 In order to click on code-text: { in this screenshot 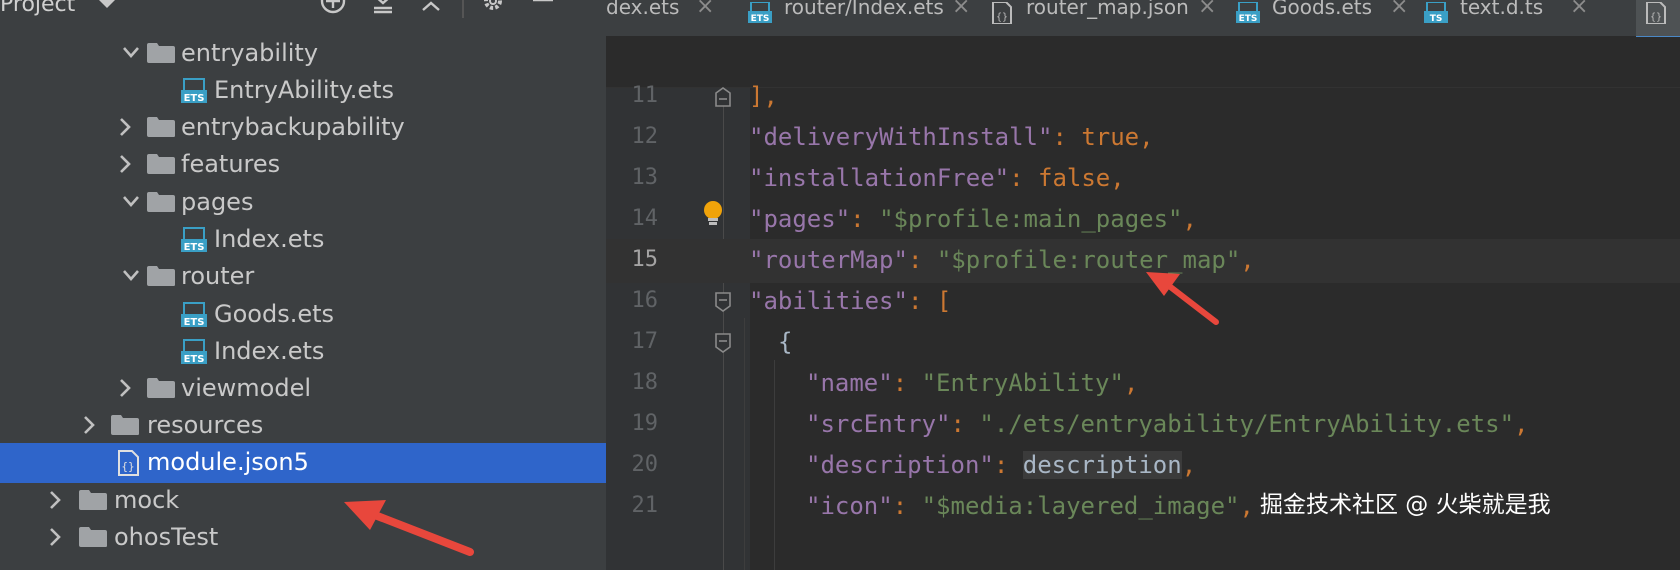, I will do `click(785, 342)`.